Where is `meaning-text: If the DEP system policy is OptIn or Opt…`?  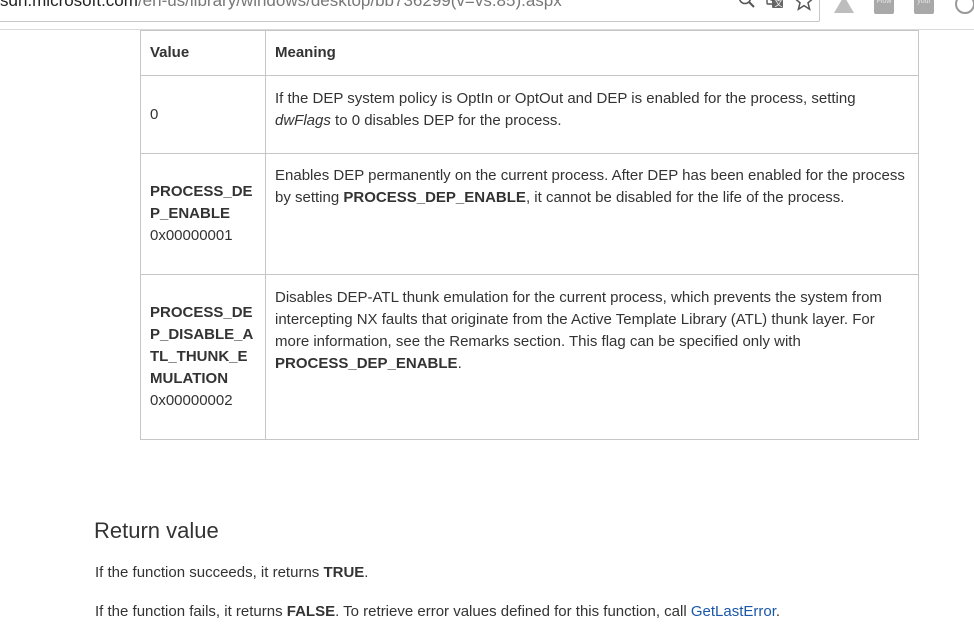 meaning-text: If the DEP system policy is OptIn or Opt… is located at coordinates (565, 98).